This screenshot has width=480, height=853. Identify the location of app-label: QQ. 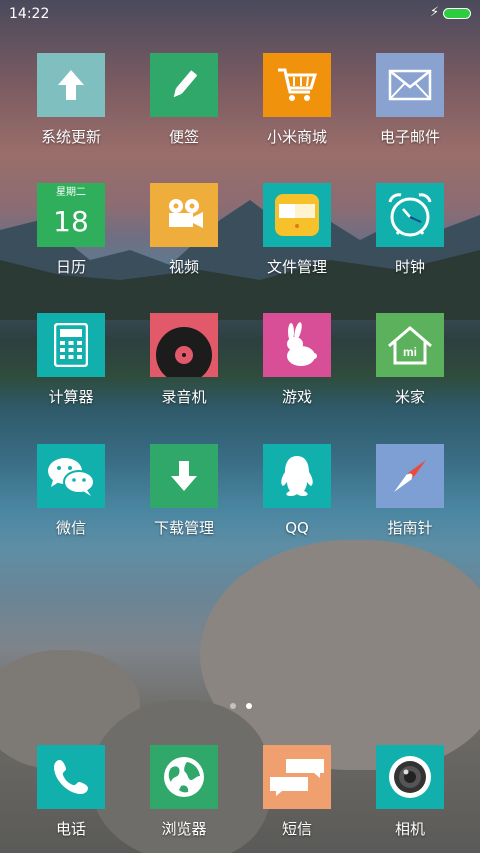
(297, 528).